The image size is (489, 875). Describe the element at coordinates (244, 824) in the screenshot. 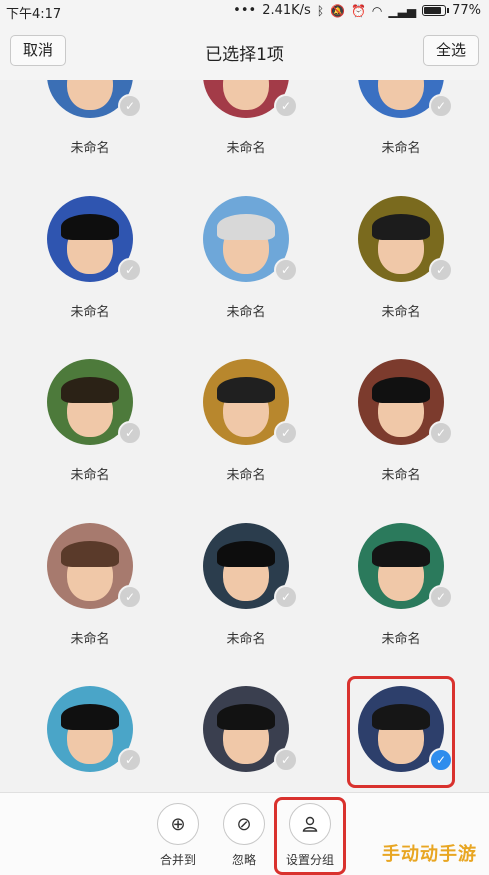

I see `ignore-icon: ⊘` at that location.